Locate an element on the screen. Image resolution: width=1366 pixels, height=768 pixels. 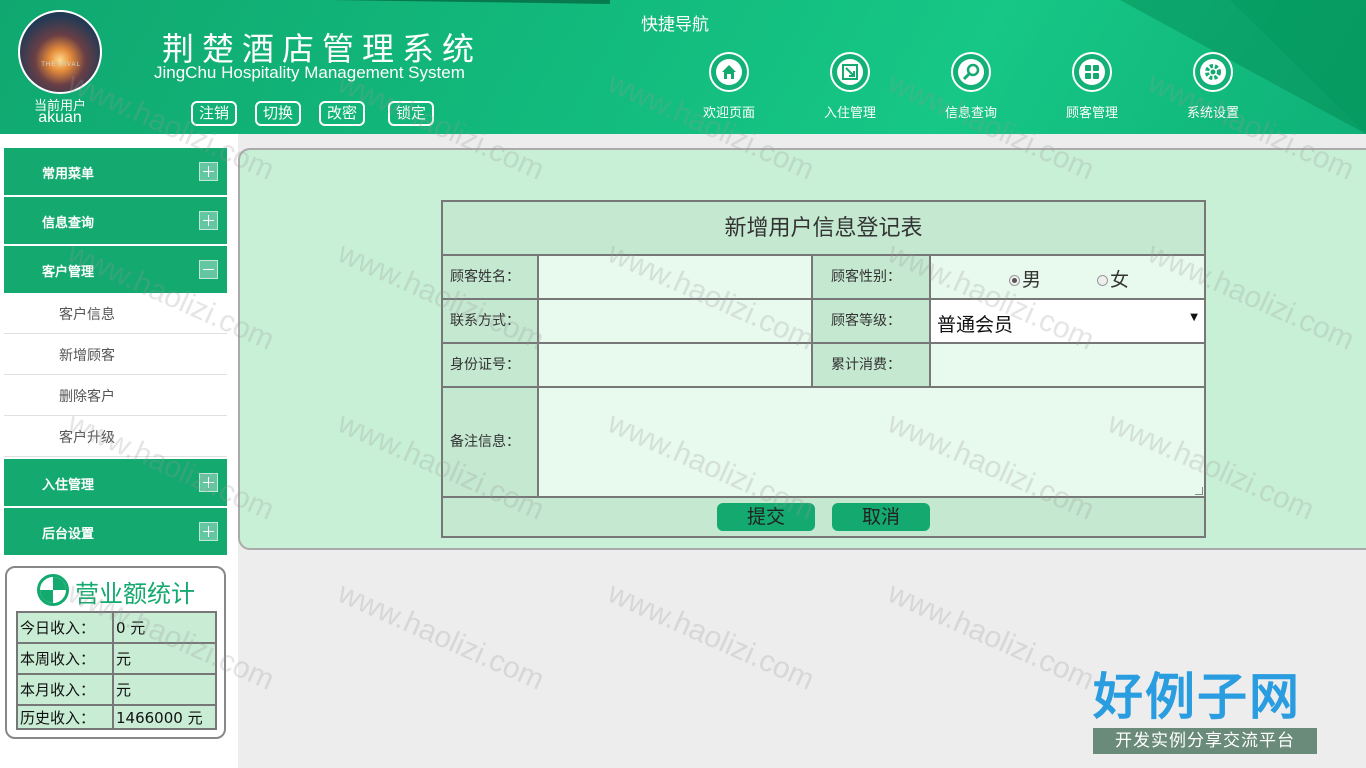
brand-logo: 好例子网 开发实例分享交流平台 is located at coordinates (1206, 711).